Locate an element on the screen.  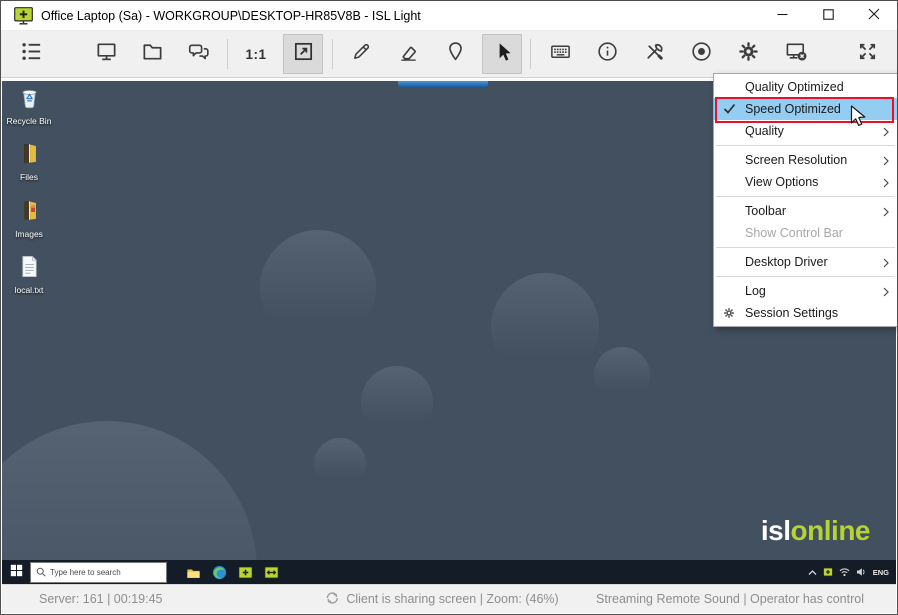
recycle-bin-icon is located at coordinates (29, 100).